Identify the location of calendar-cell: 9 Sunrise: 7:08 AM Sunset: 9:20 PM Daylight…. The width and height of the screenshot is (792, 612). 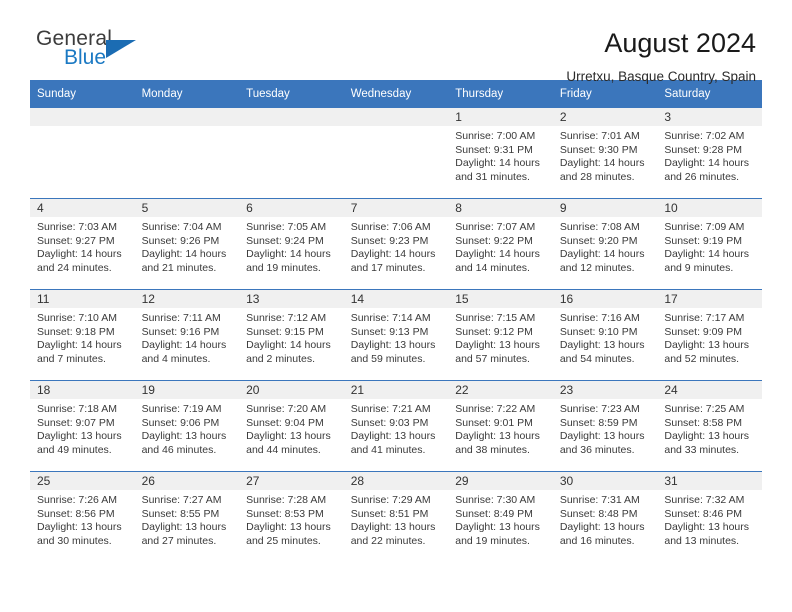
(605, 244).